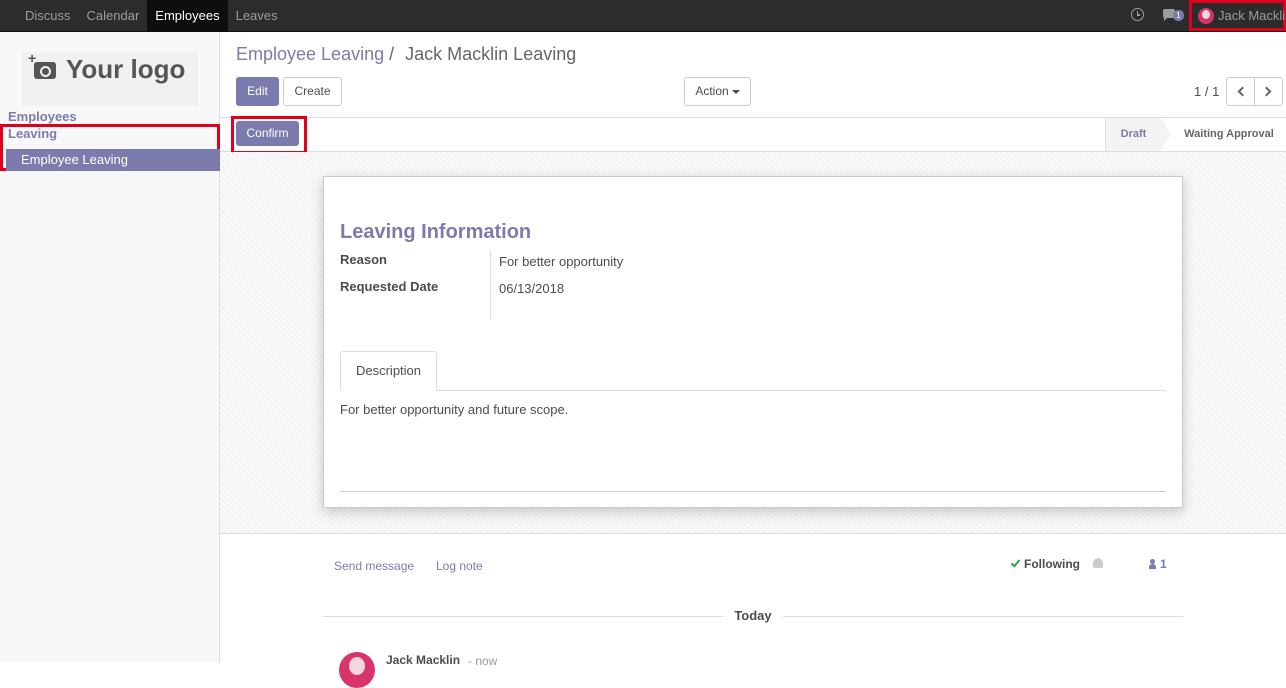 The height and width of the screenshot is (688, 1286). I want to click on send-message-link: Send message, so click(374, 566).